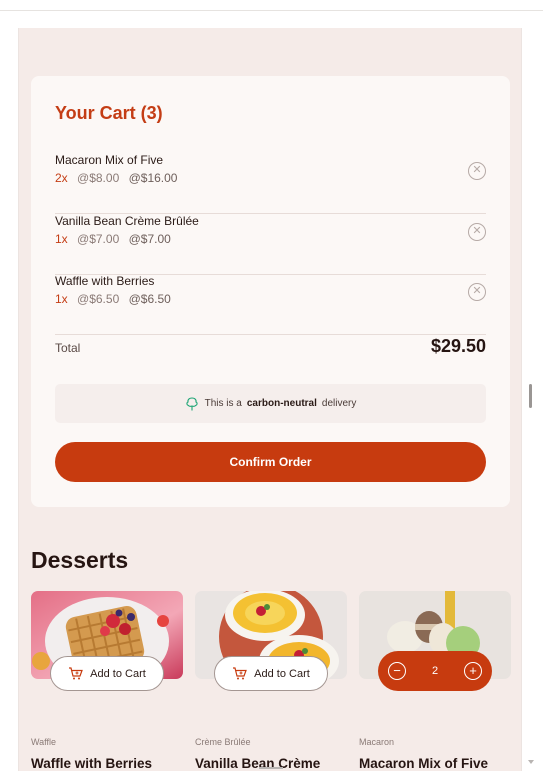  What do you see at coordinates (149, 299) in the screenshot?
I see `cart-item-line-total: @$6.50` at bounding box center [149, 299].